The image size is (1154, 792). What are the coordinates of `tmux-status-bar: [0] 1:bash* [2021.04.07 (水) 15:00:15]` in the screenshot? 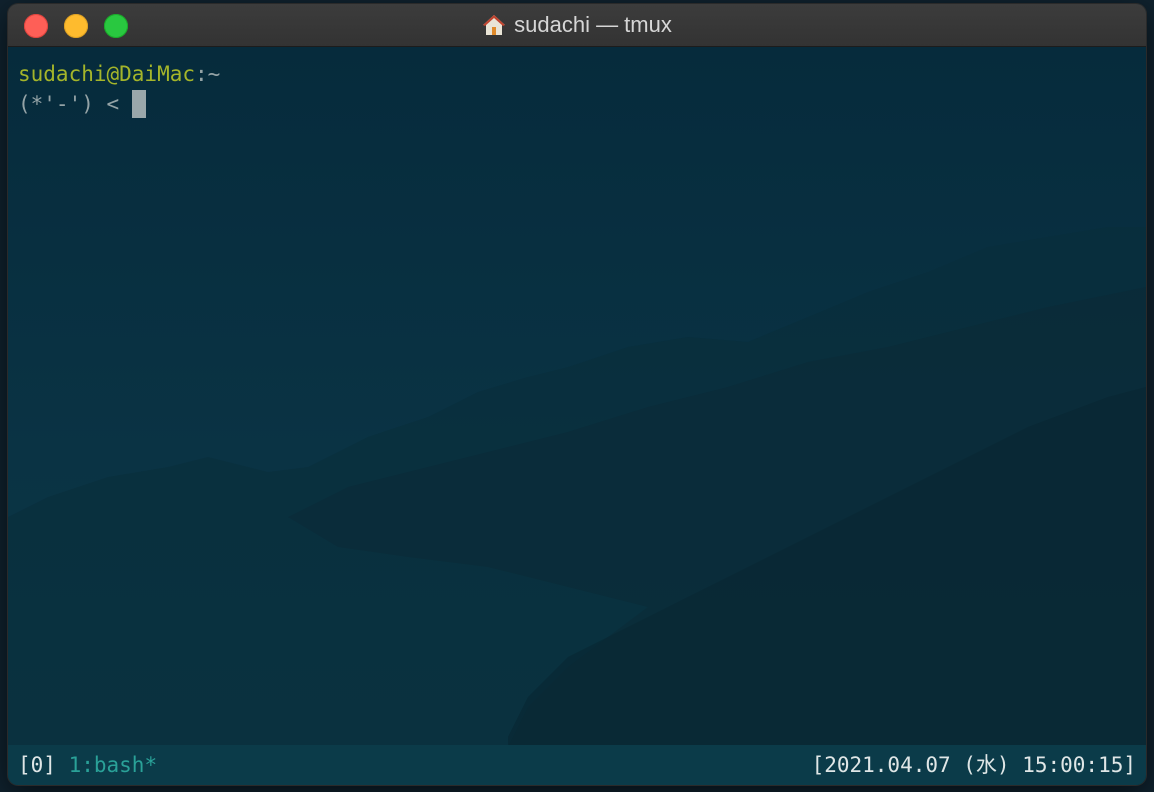 It's located at (577, 765).